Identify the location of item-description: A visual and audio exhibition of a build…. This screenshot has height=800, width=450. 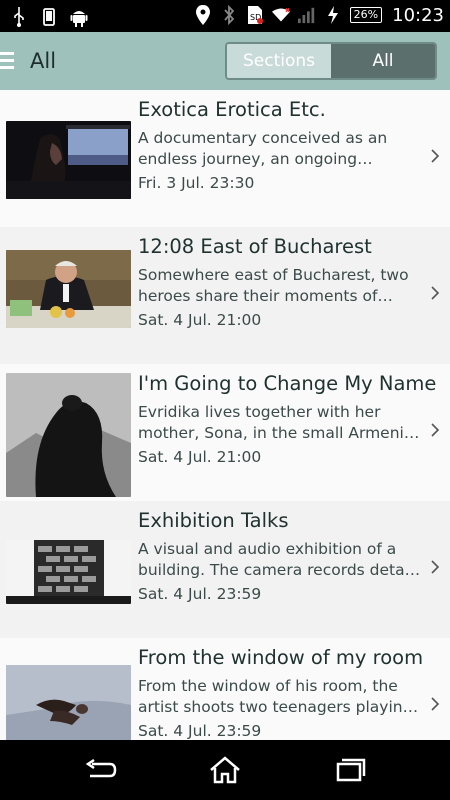
(280, 559).